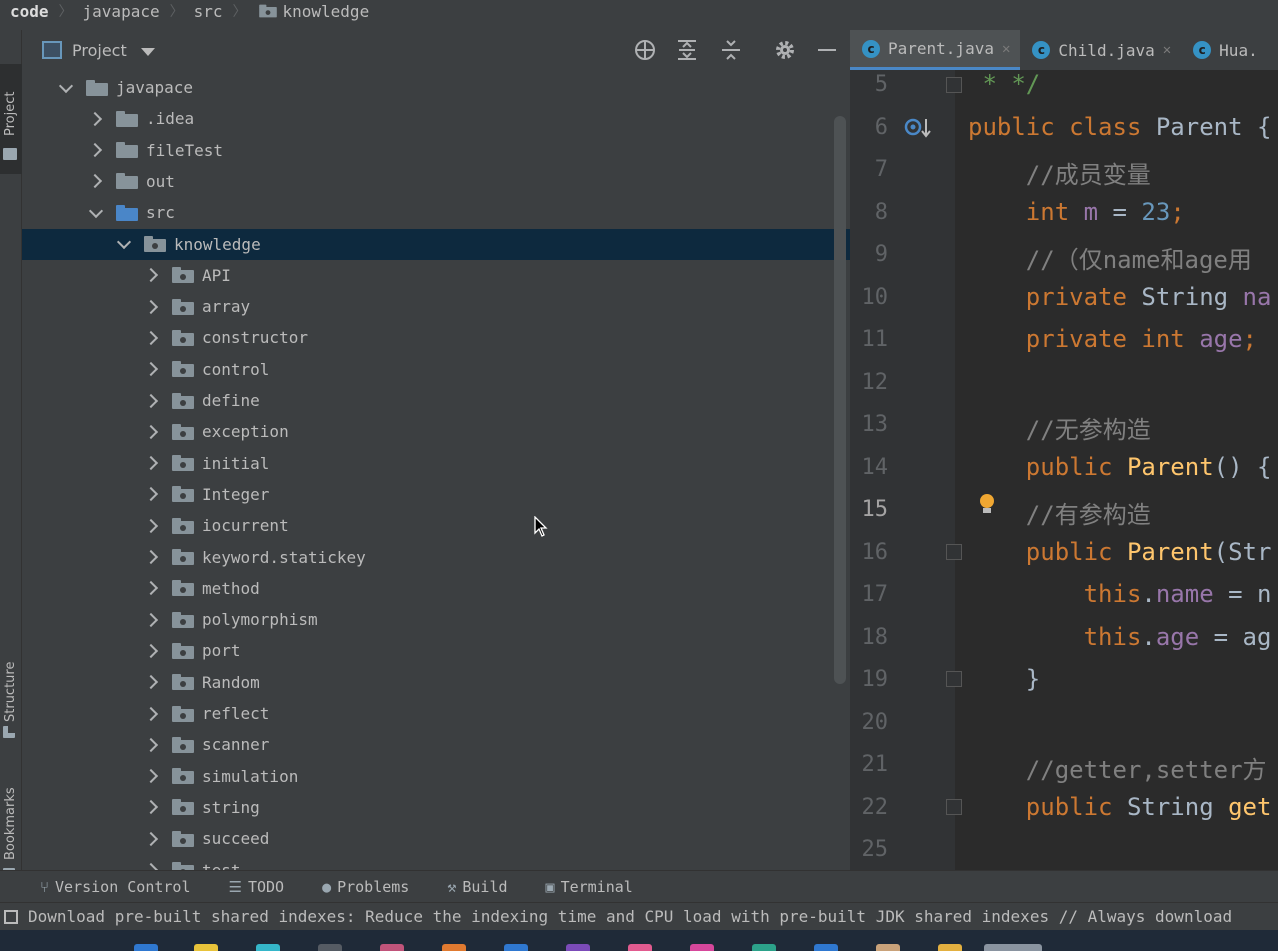 The width and height of the screenshot is (1278, 951). Describe the element at coordinates (436, 118) in the screenshot. I see `tree-item: .idea` at that location.